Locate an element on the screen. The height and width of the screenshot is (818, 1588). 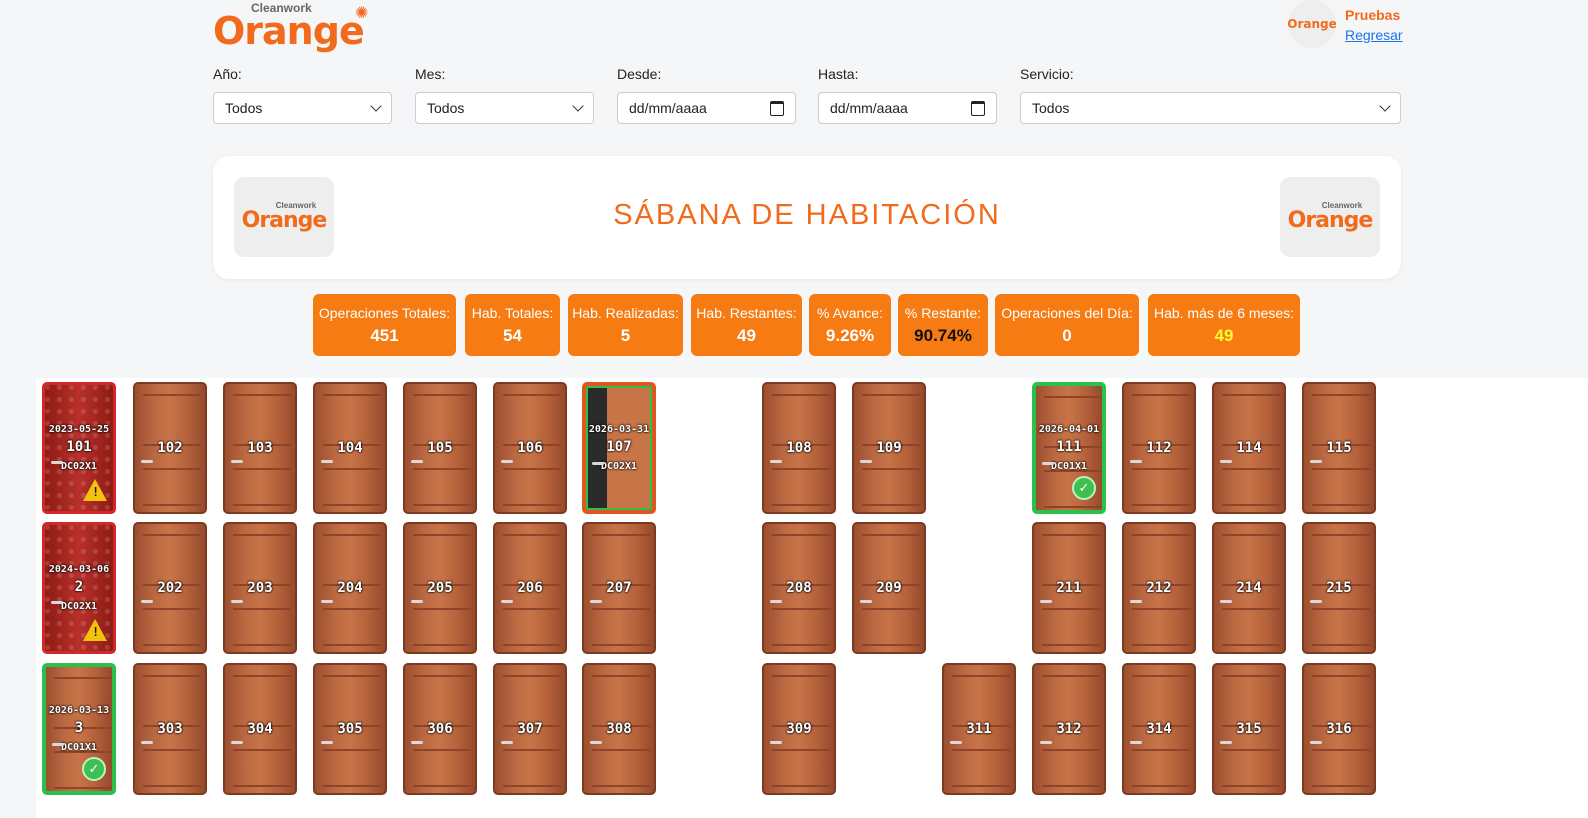
room-door-2: 2024-03-06 2 DC02X1 is located at coordinates (79, 588).